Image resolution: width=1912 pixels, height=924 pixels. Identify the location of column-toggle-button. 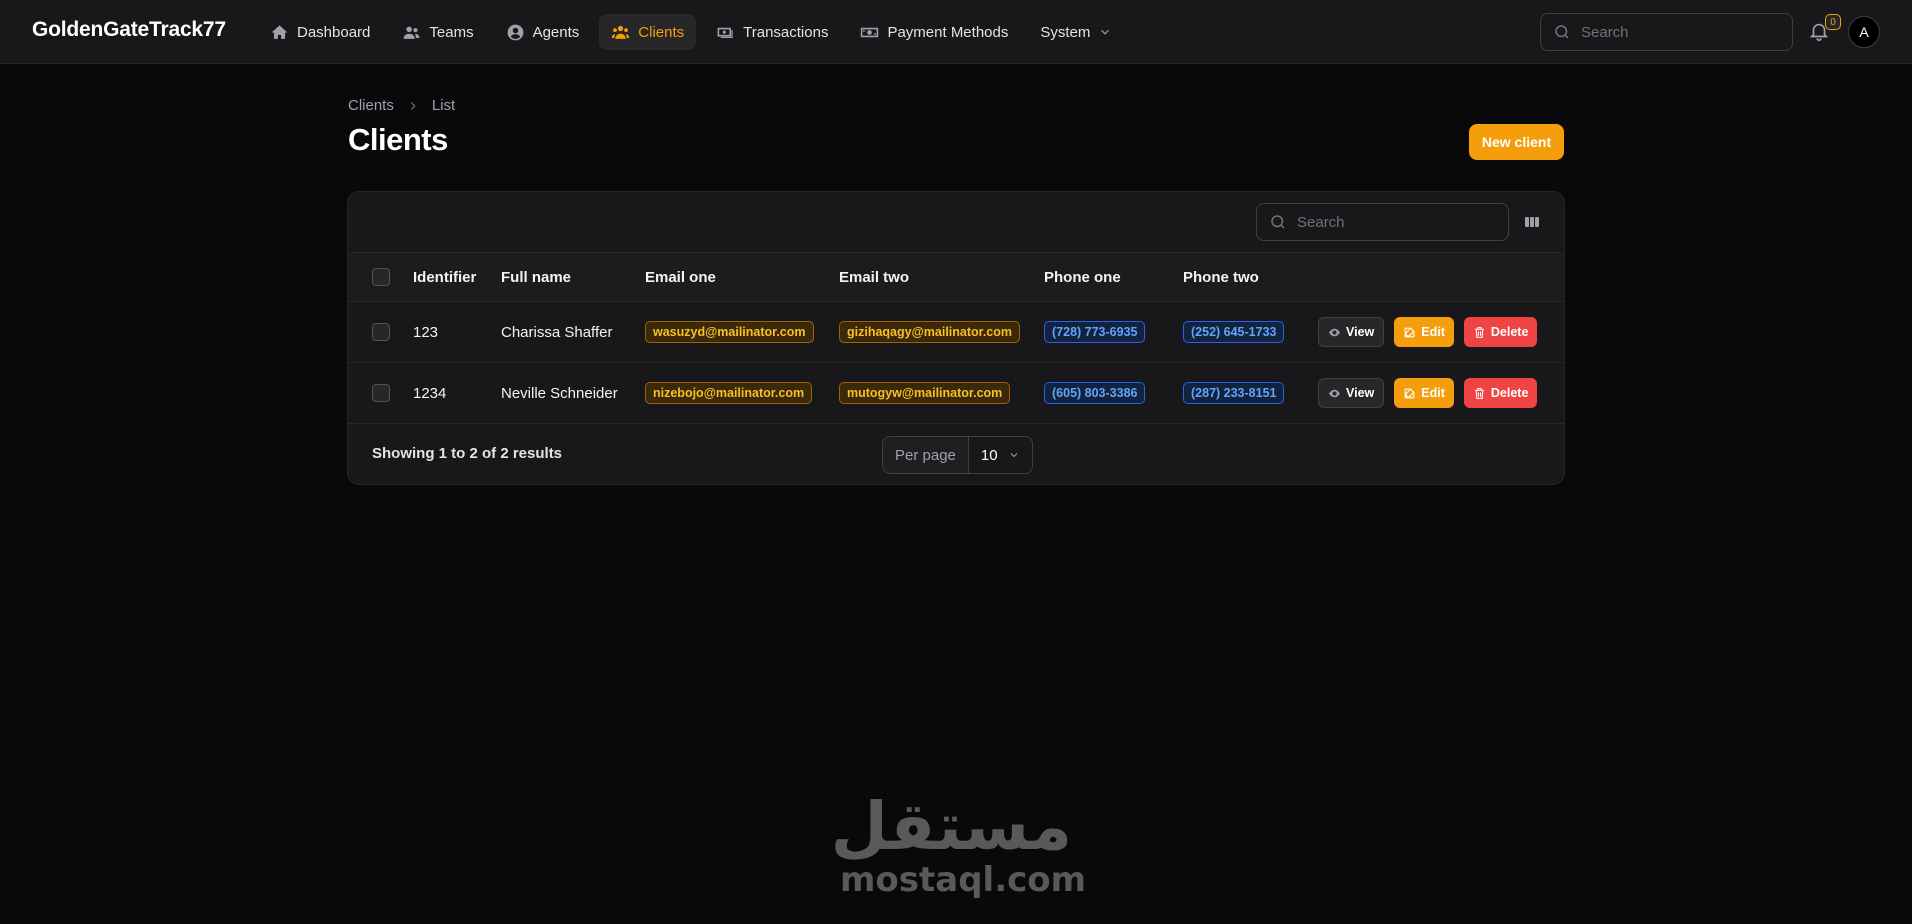
(1532, 222).